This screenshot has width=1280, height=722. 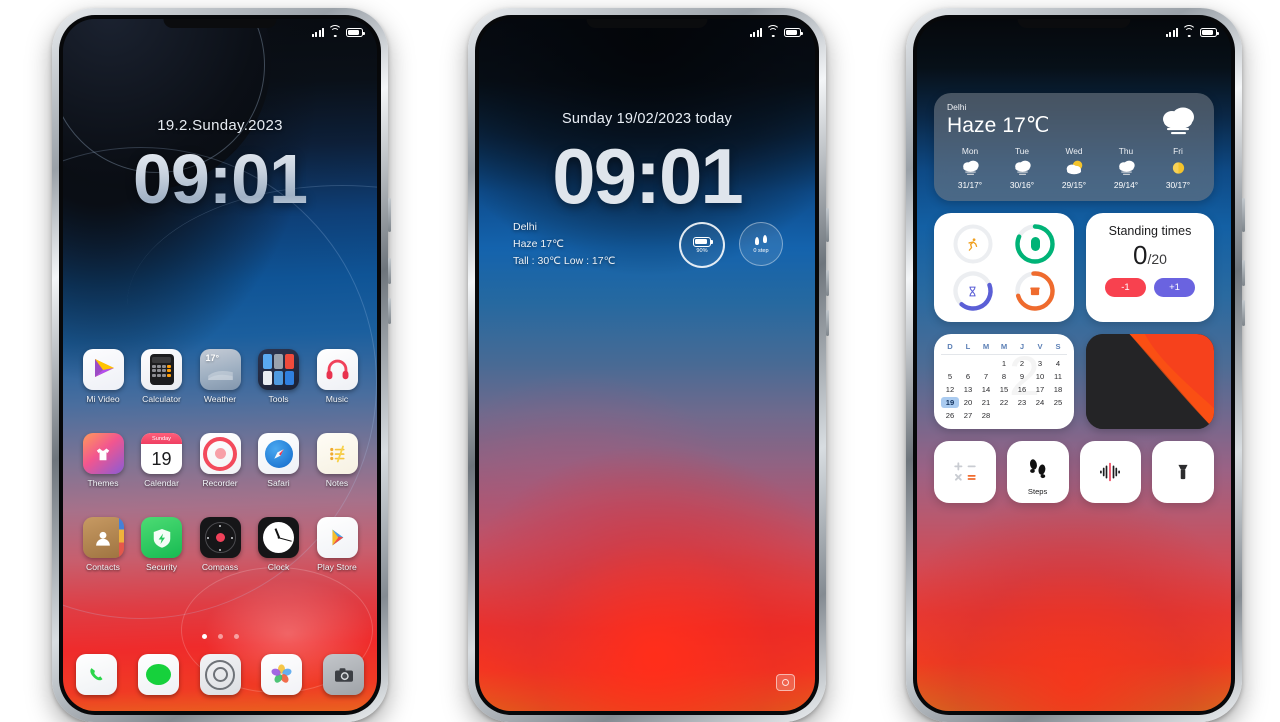 I want to click on app-weather: 17° Weather, so click(x=220, y=376).